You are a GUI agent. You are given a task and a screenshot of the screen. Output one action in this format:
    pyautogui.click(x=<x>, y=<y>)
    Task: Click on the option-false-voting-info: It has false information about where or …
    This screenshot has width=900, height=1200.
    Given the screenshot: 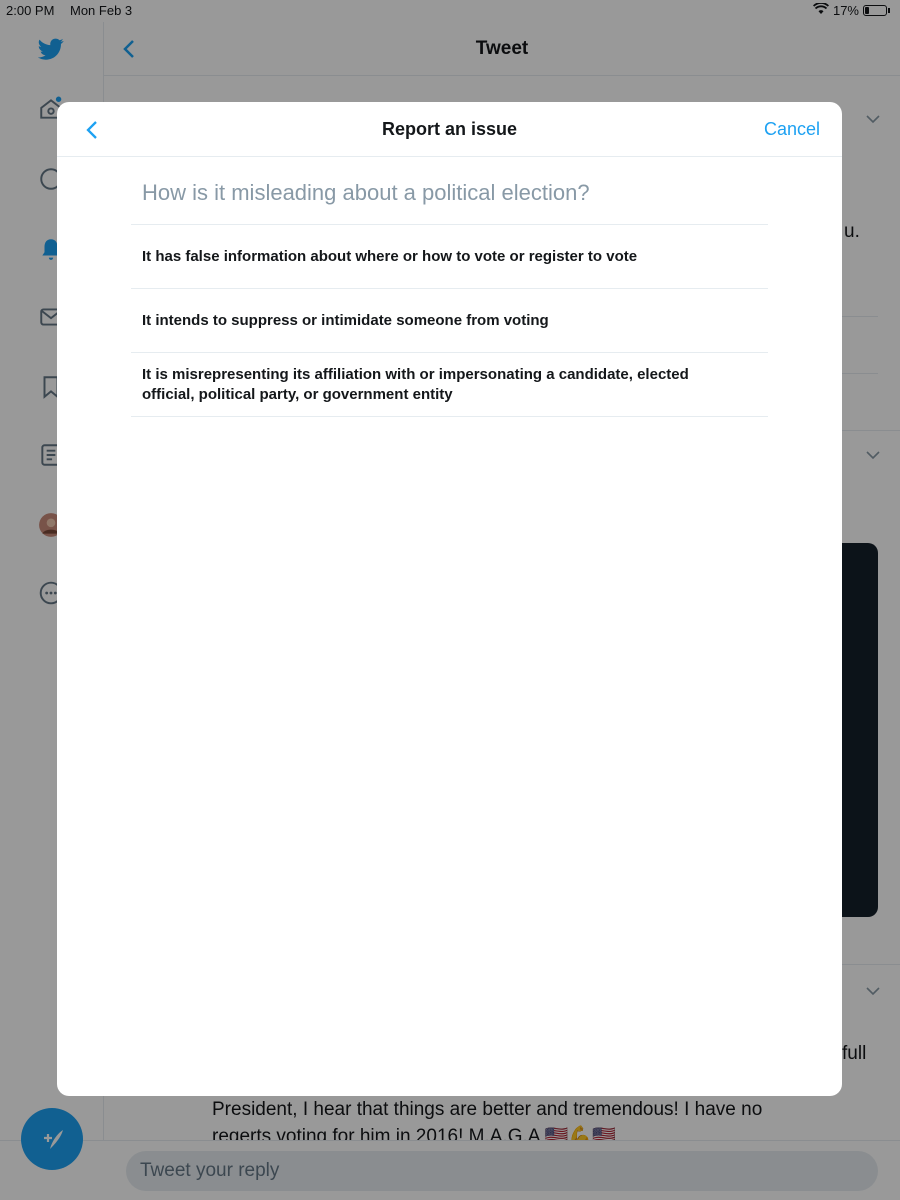 What is the action you would take?
    pyautogui.click(x=449, y=257)
    